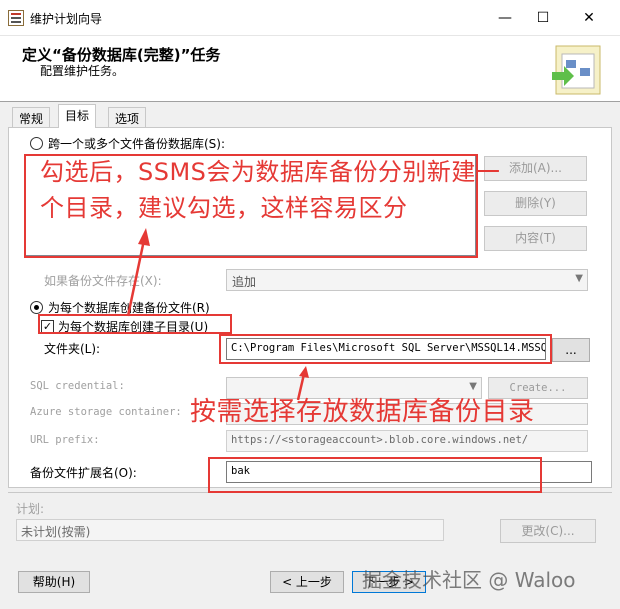 The image size is (620, 609). I want to click on radio-per-database, so click(36, 307).